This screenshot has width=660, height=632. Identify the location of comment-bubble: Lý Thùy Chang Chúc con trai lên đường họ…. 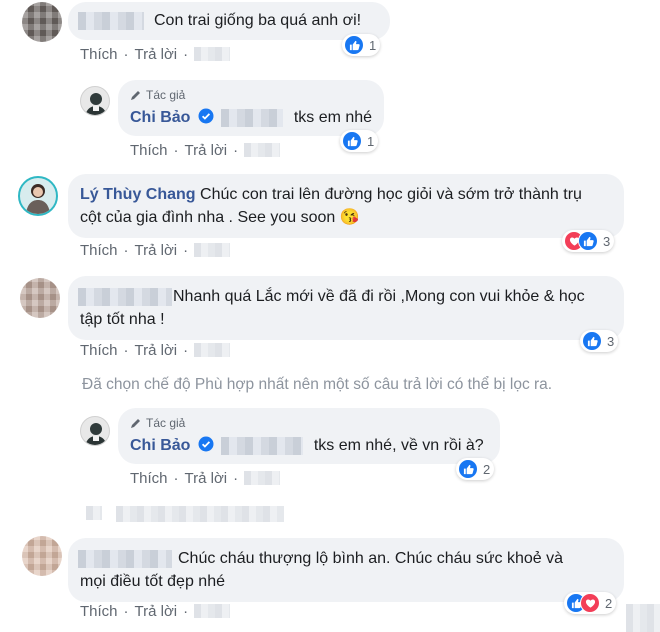
(346, 206).